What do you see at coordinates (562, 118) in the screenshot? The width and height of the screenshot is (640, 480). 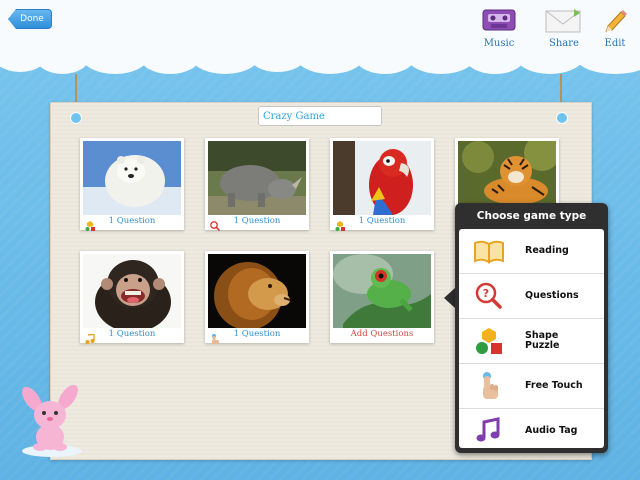 I see `board-pin-right` at bounding box center [562, 118].